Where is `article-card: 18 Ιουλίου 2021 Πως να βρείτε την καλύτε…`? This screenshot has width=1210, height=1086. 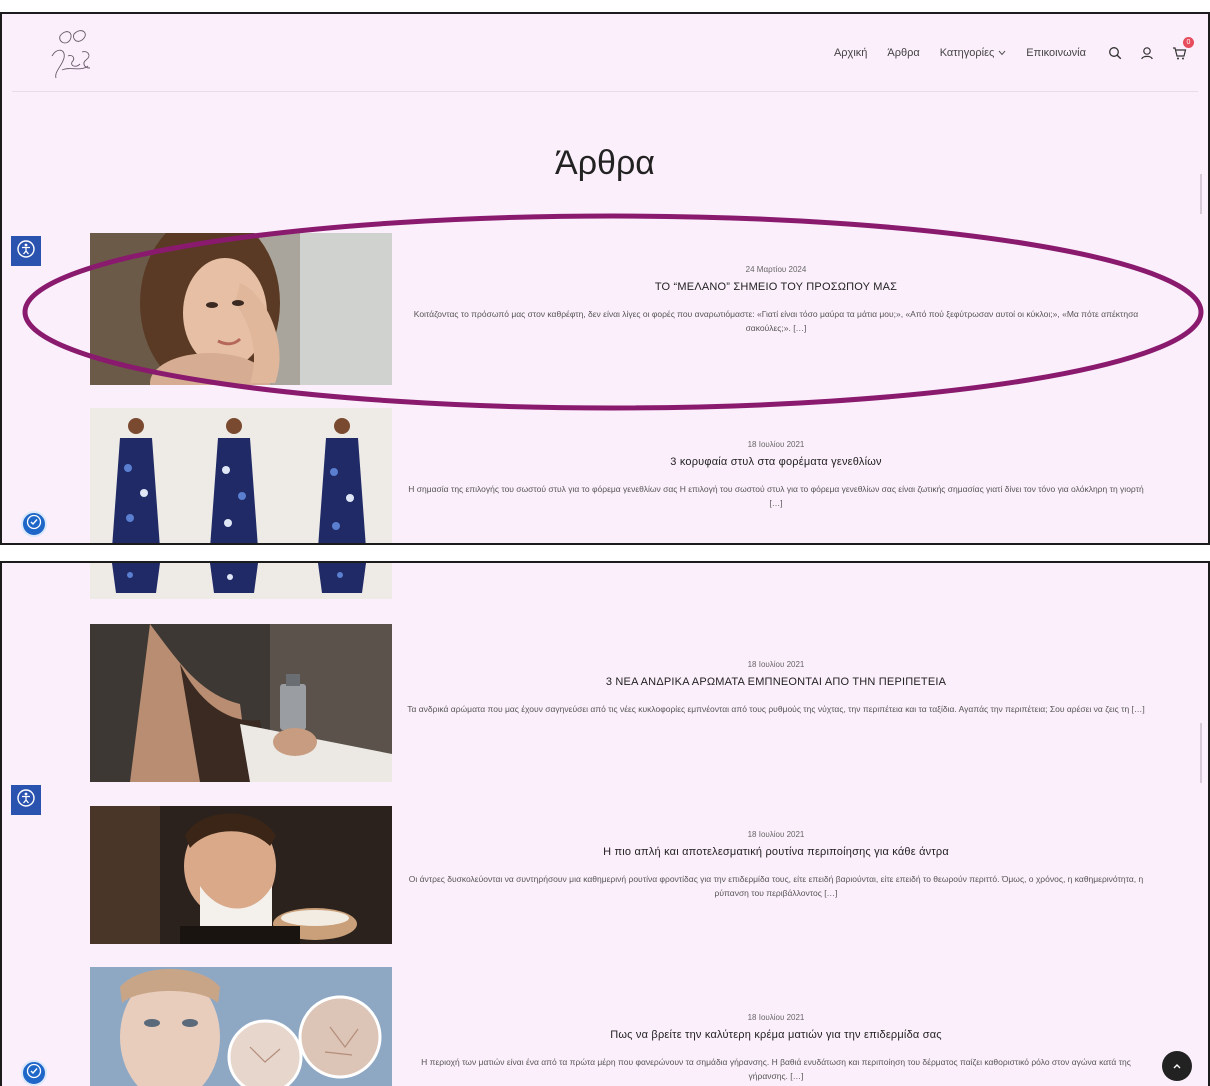 article-card: 18 Ιουλίου 2021 Πως να βρείτε την καλύτε… is located at coordinates (620, 1026).